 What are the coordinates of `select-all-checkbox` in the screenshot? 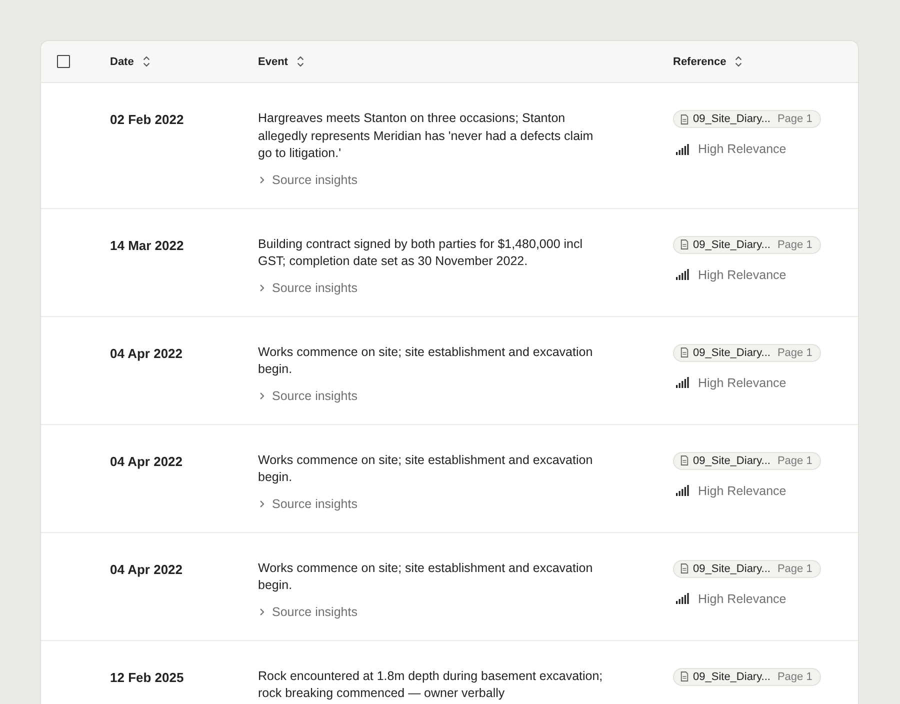 It's located at (63, 61).